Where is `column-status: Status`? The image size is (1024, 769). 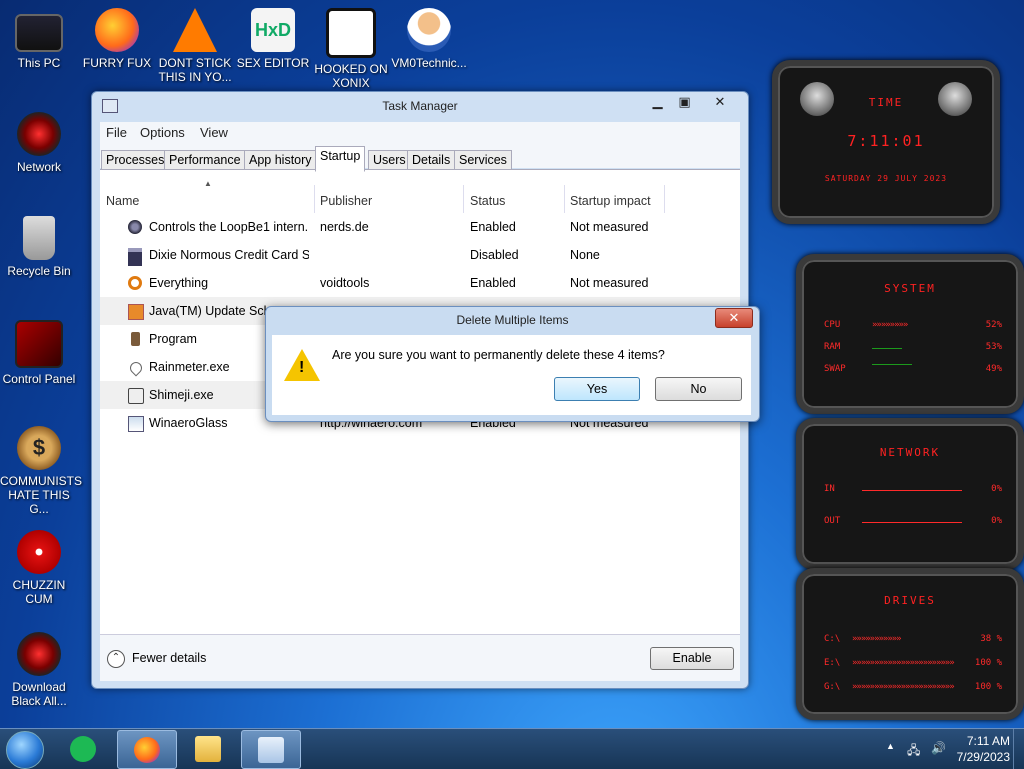 column-status: Status is located at coordinates (487, 201).